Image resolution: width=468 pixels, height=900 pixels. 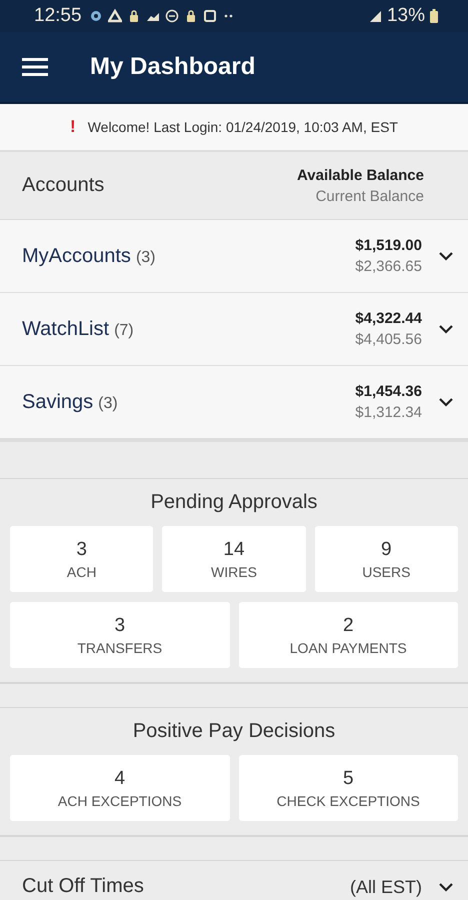 I want to click on available-balance: $1,454.36, so click(x=388, y=391).